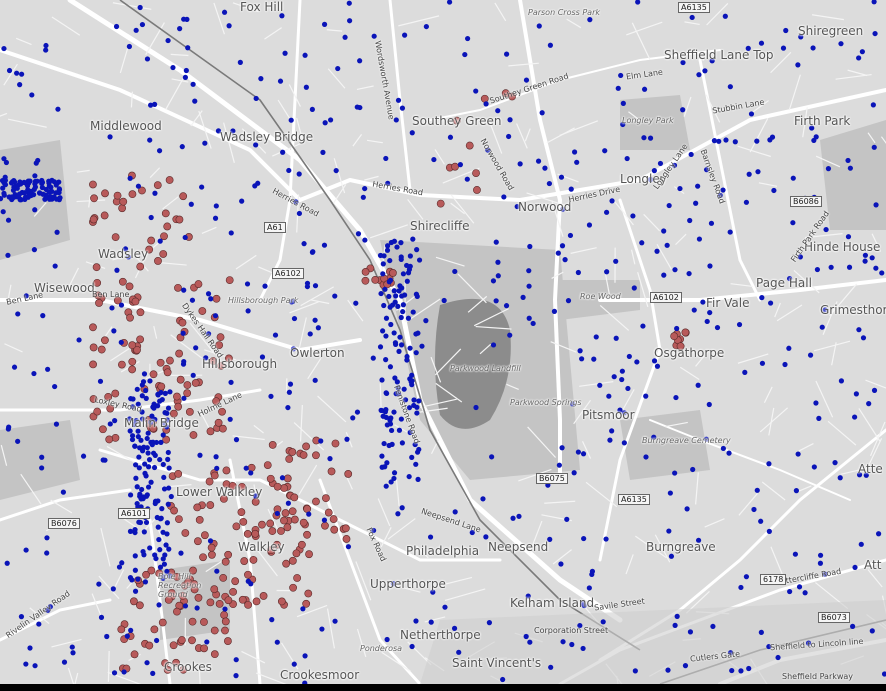  What do you see at coordinates (111, 294) in the screenshot?
I see `road-ben-lane-2: Ben Lane` at bounding box center [111, 294].